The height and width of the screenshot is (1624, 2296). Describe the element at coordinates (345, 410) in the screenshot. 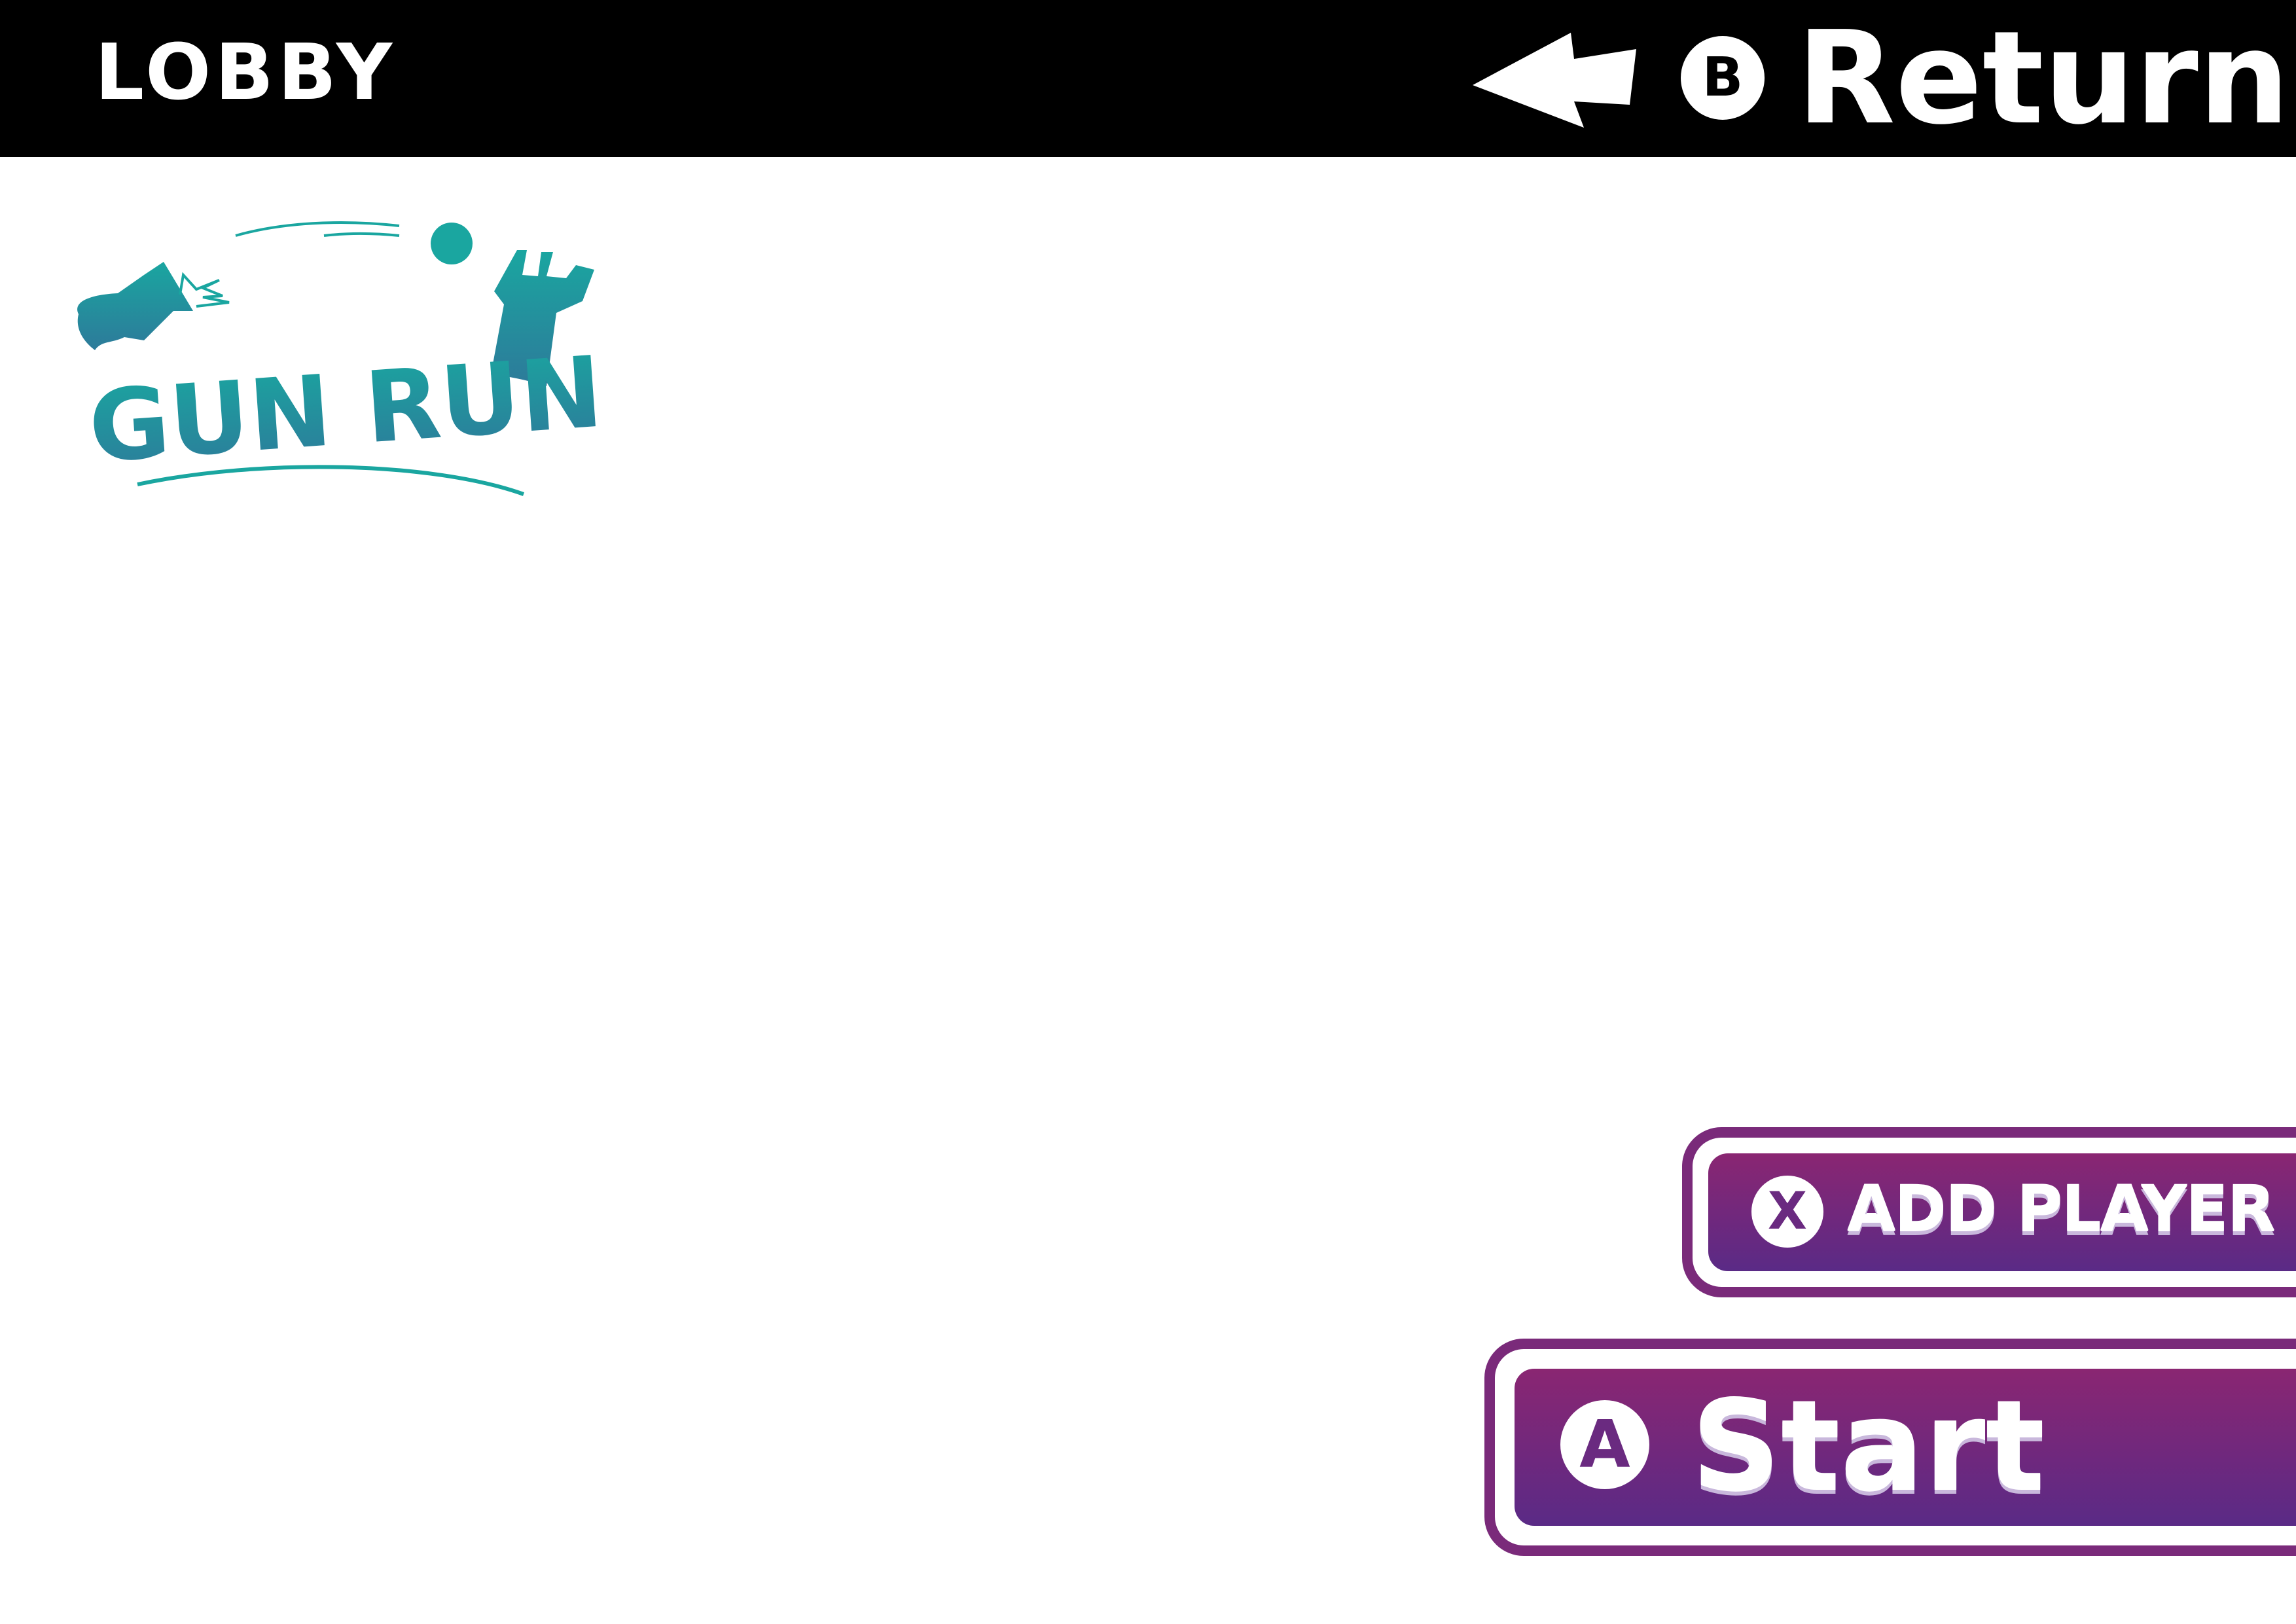

I see `logo-text: GUN RUN` at that location.